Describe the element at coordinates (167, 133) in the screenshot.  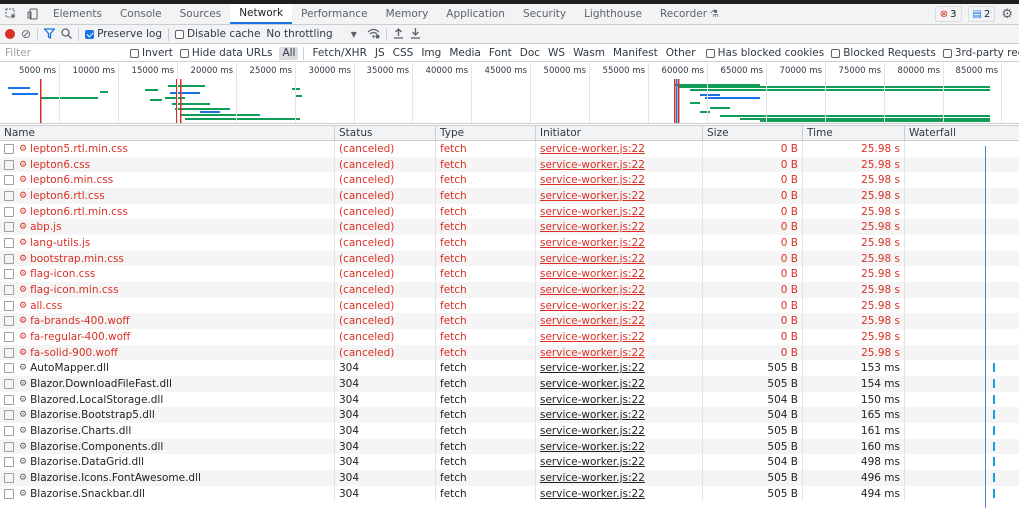
I see `header-name: Name` at that location.